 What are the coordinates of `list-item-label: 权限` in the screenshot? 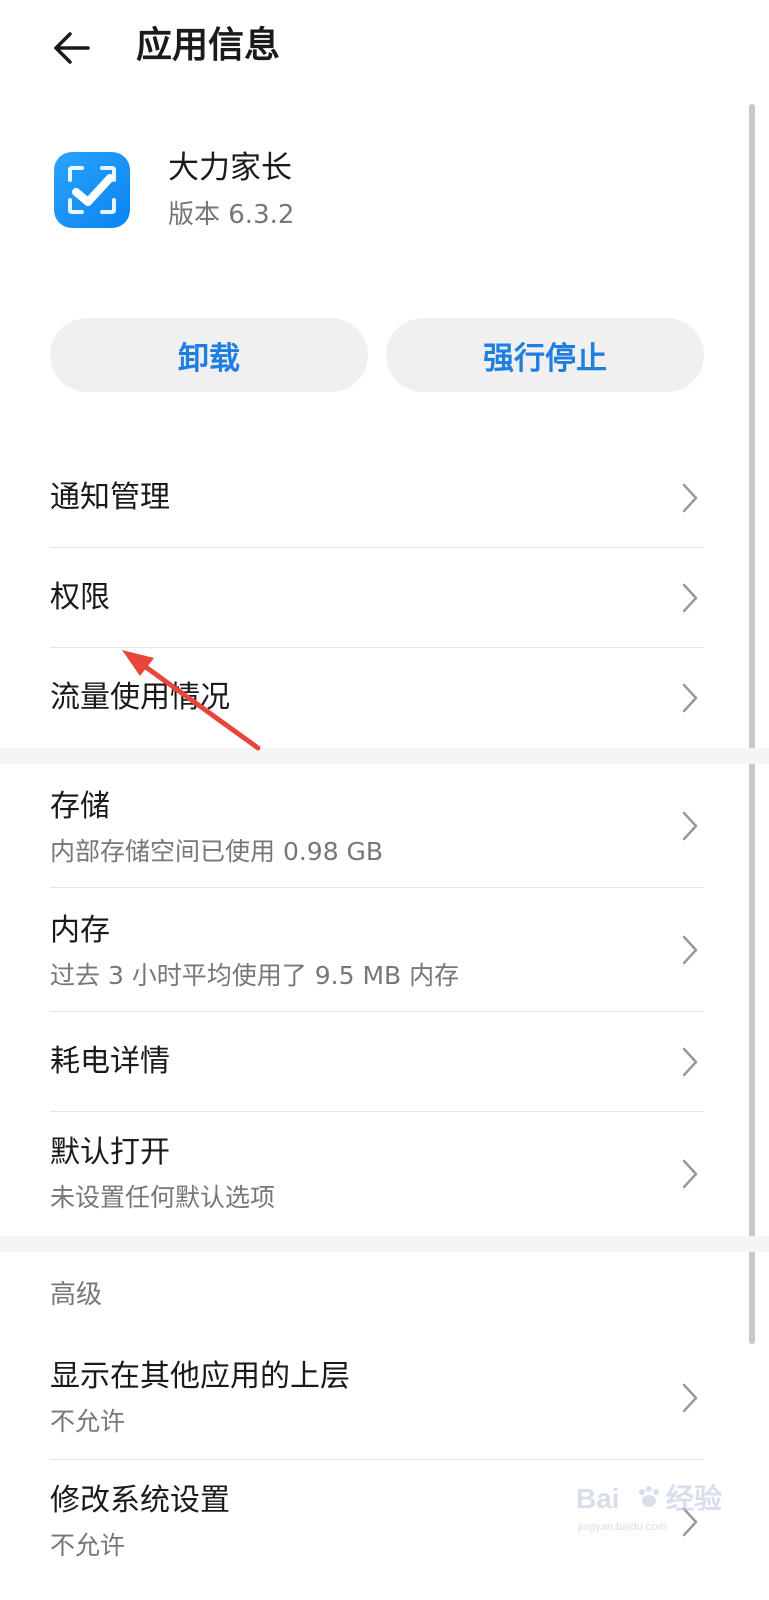 It's located at (80, 597).